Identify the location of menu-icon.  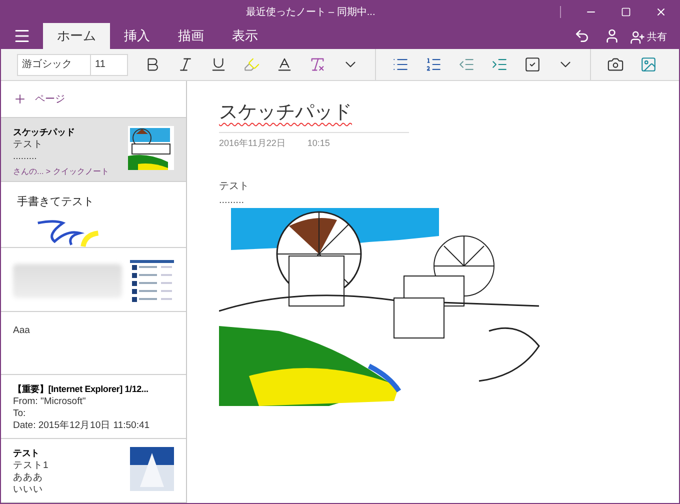
(22, 36).